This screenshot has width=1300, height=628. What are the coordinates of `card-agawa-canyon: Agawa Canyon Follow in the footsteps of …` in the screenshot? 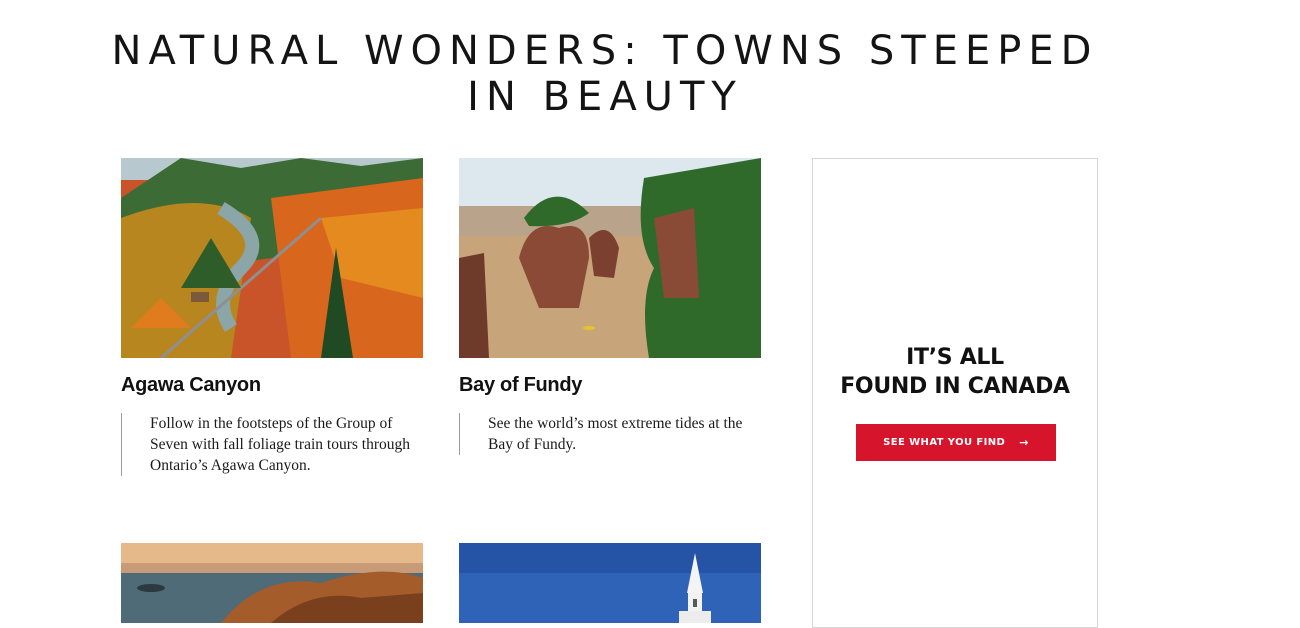 It's located at (272, 317).